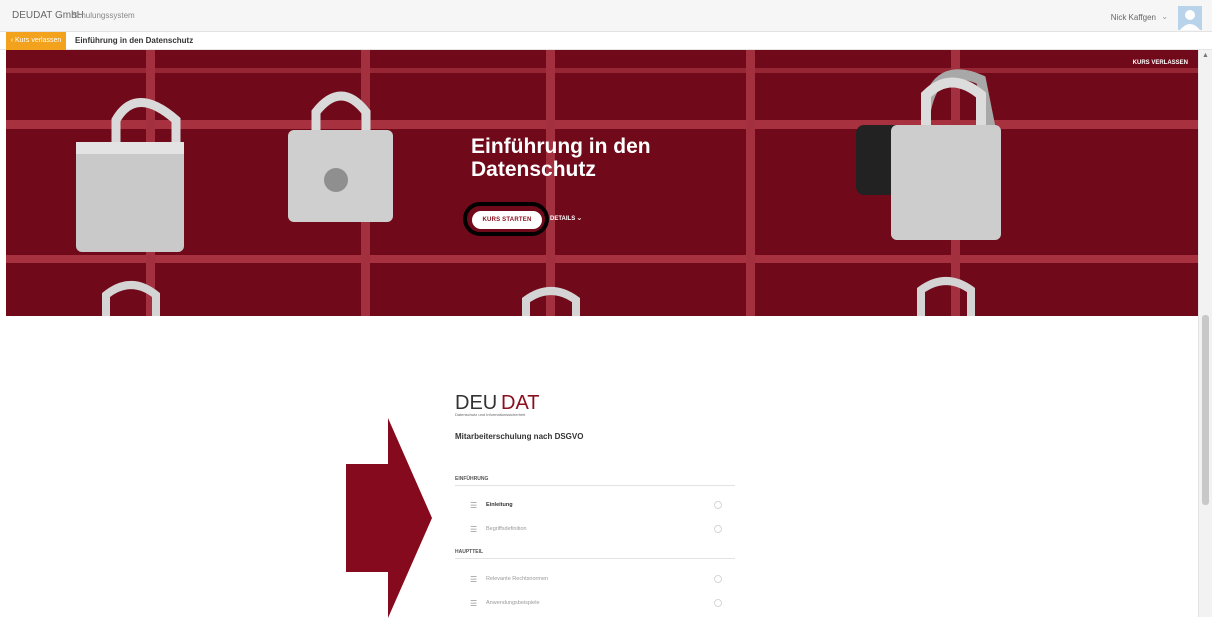 Image resolution: width=1212 pixels, height=618 pixels. I want to click on section-heading: EINFÜHRUNG, so click(472, 479).